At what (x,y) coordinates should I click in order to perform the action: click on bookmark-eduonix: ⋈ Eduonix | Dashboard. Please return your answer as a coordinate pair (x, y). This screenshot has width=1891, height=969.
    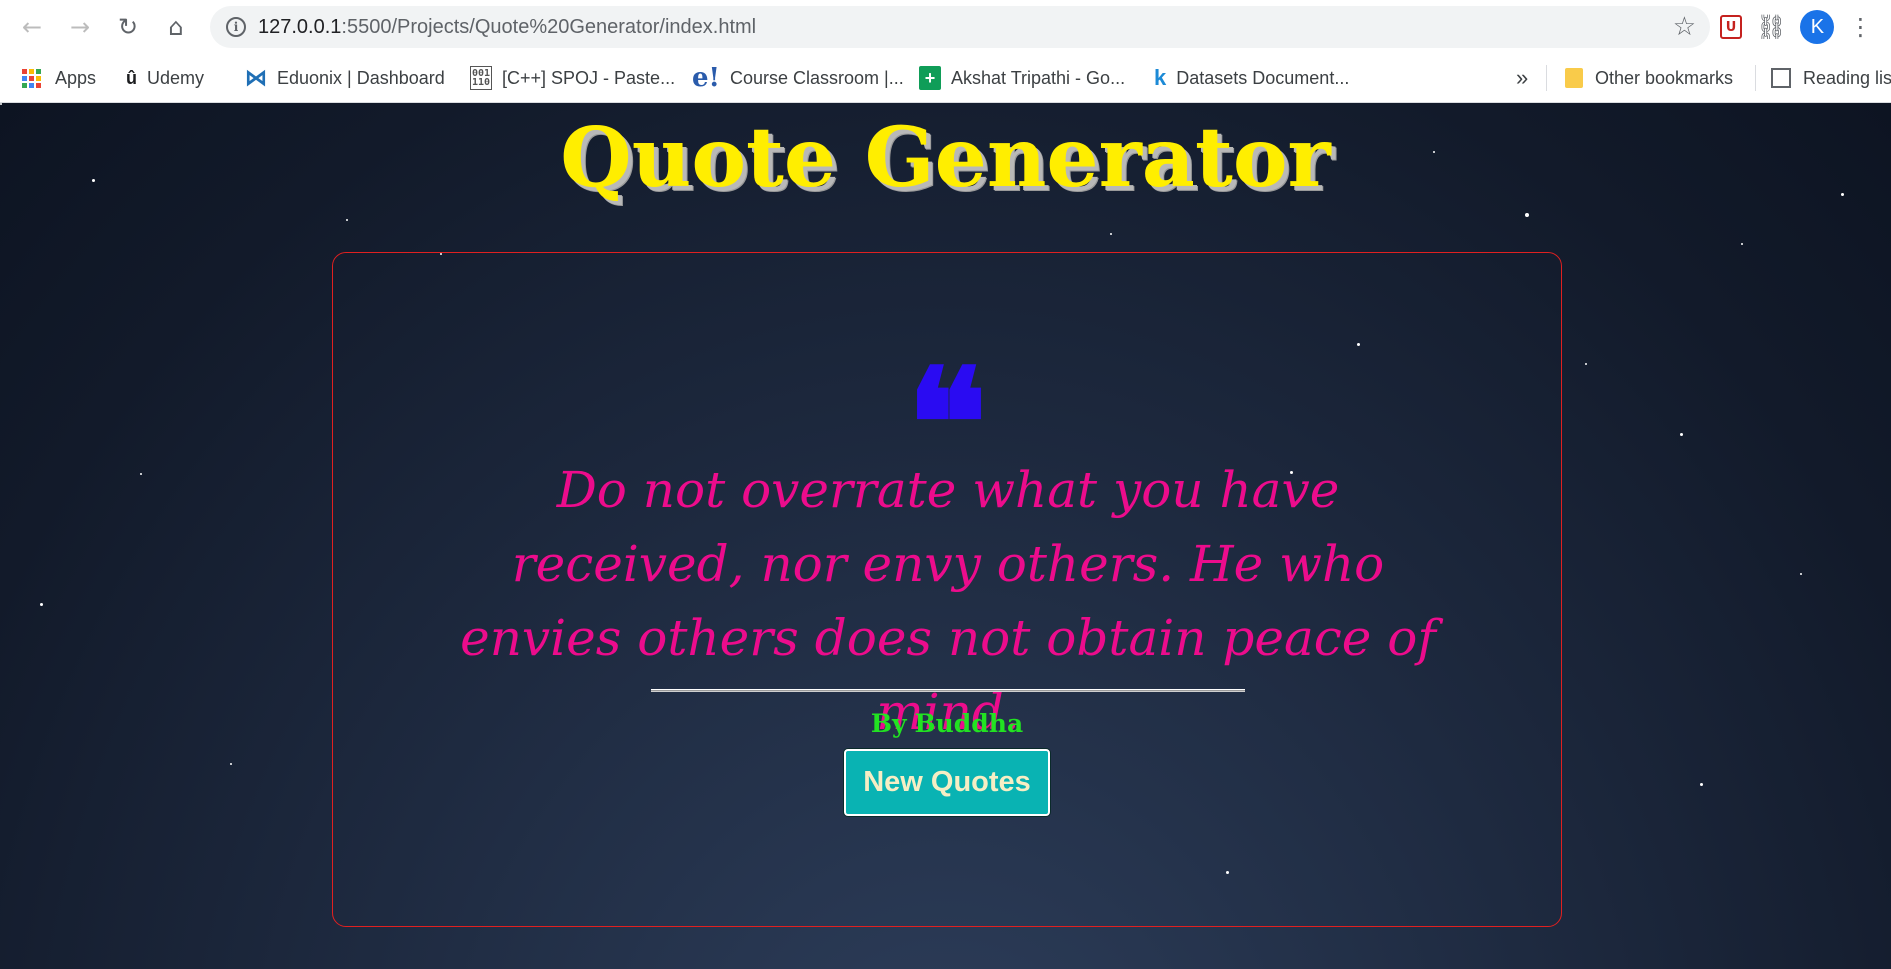
    Looking at the image, I should click on (345, 78).